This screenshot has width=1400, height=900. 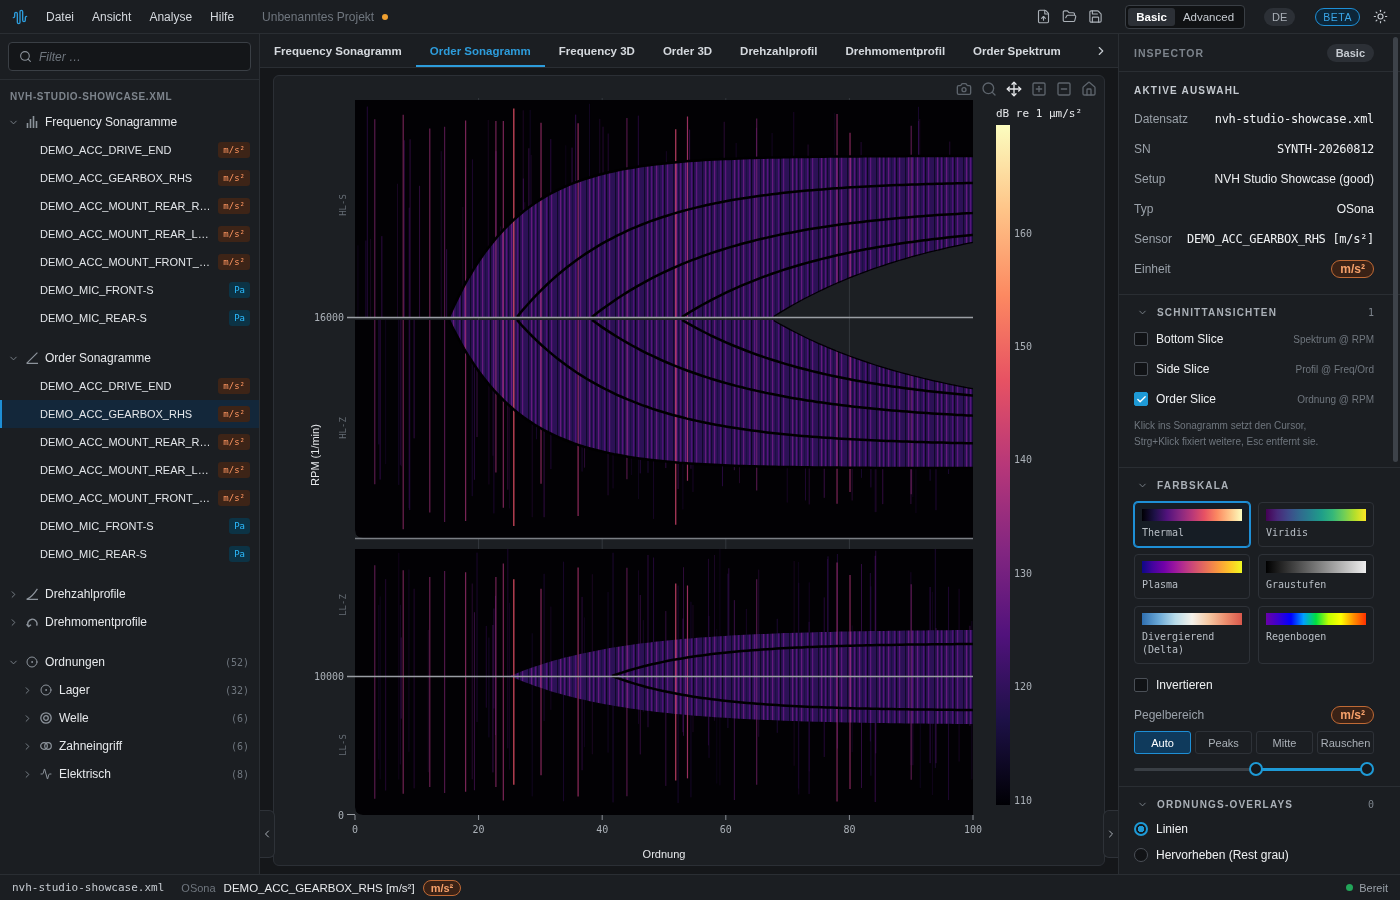 I want to click on item-count: (6), so click(x=239, y=746).